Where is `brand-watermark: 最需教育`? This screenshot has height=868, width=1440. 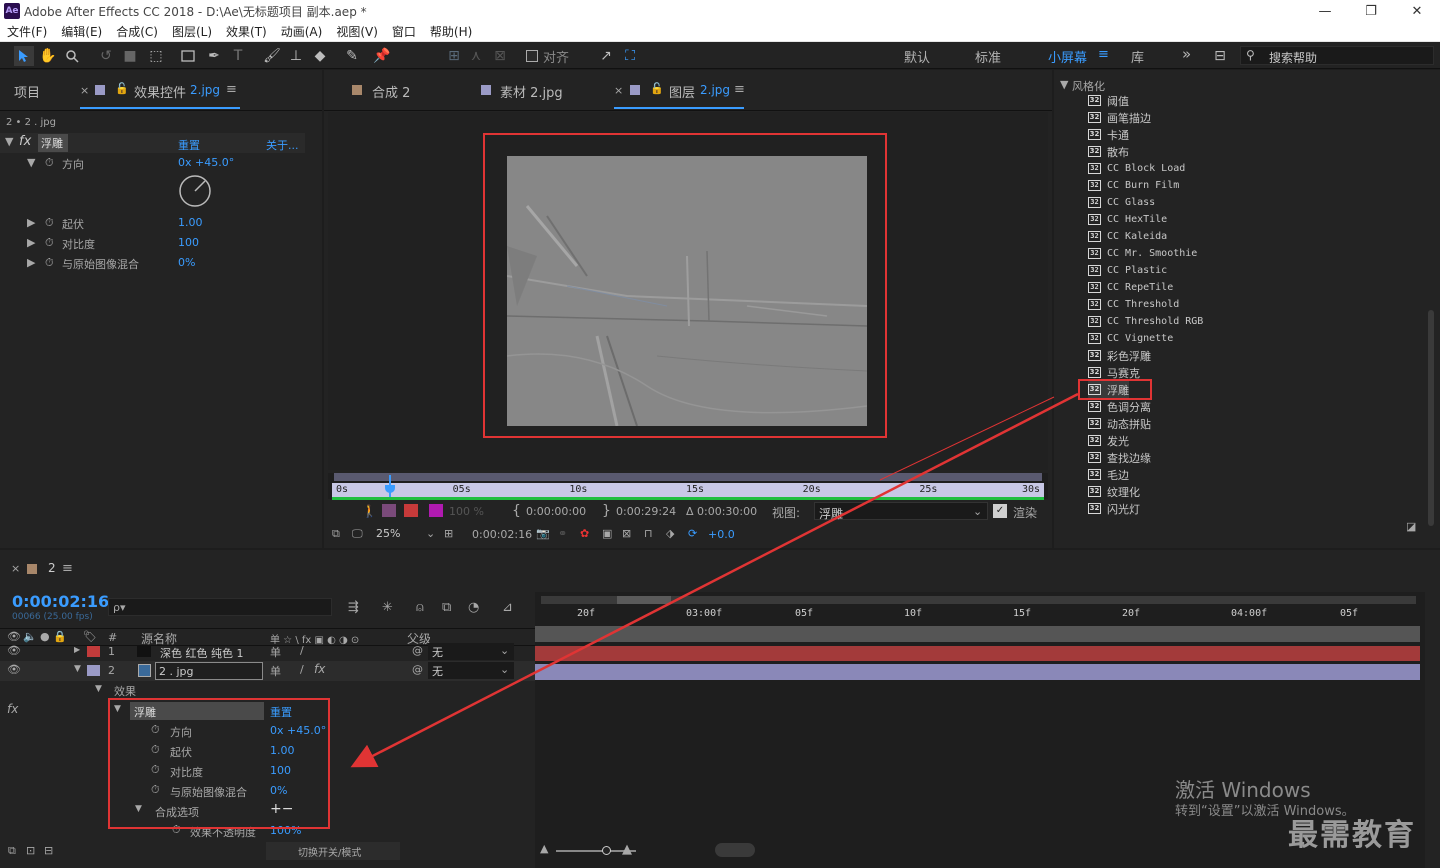 brand-watermark: 最需教育 is located at coordinates (1352, 835).